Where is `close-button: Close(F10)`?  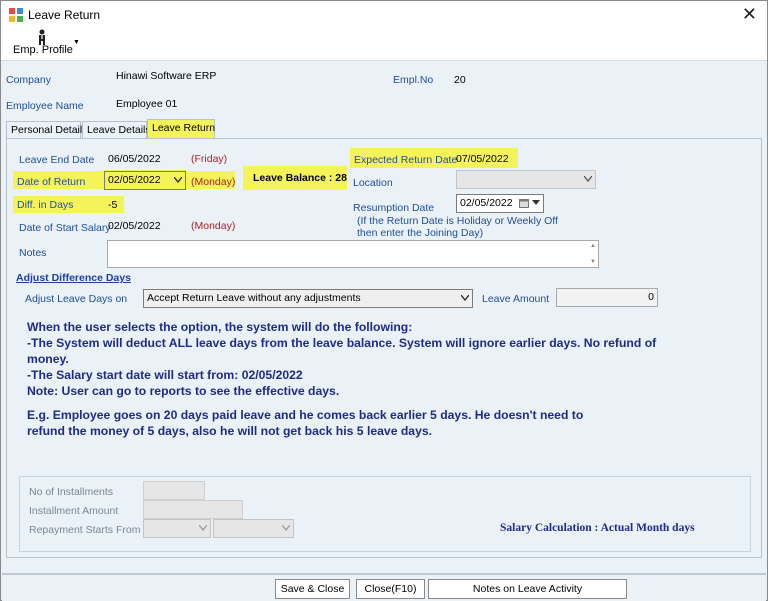 close-button: Close(F10) is located at coordinates (390, 589).